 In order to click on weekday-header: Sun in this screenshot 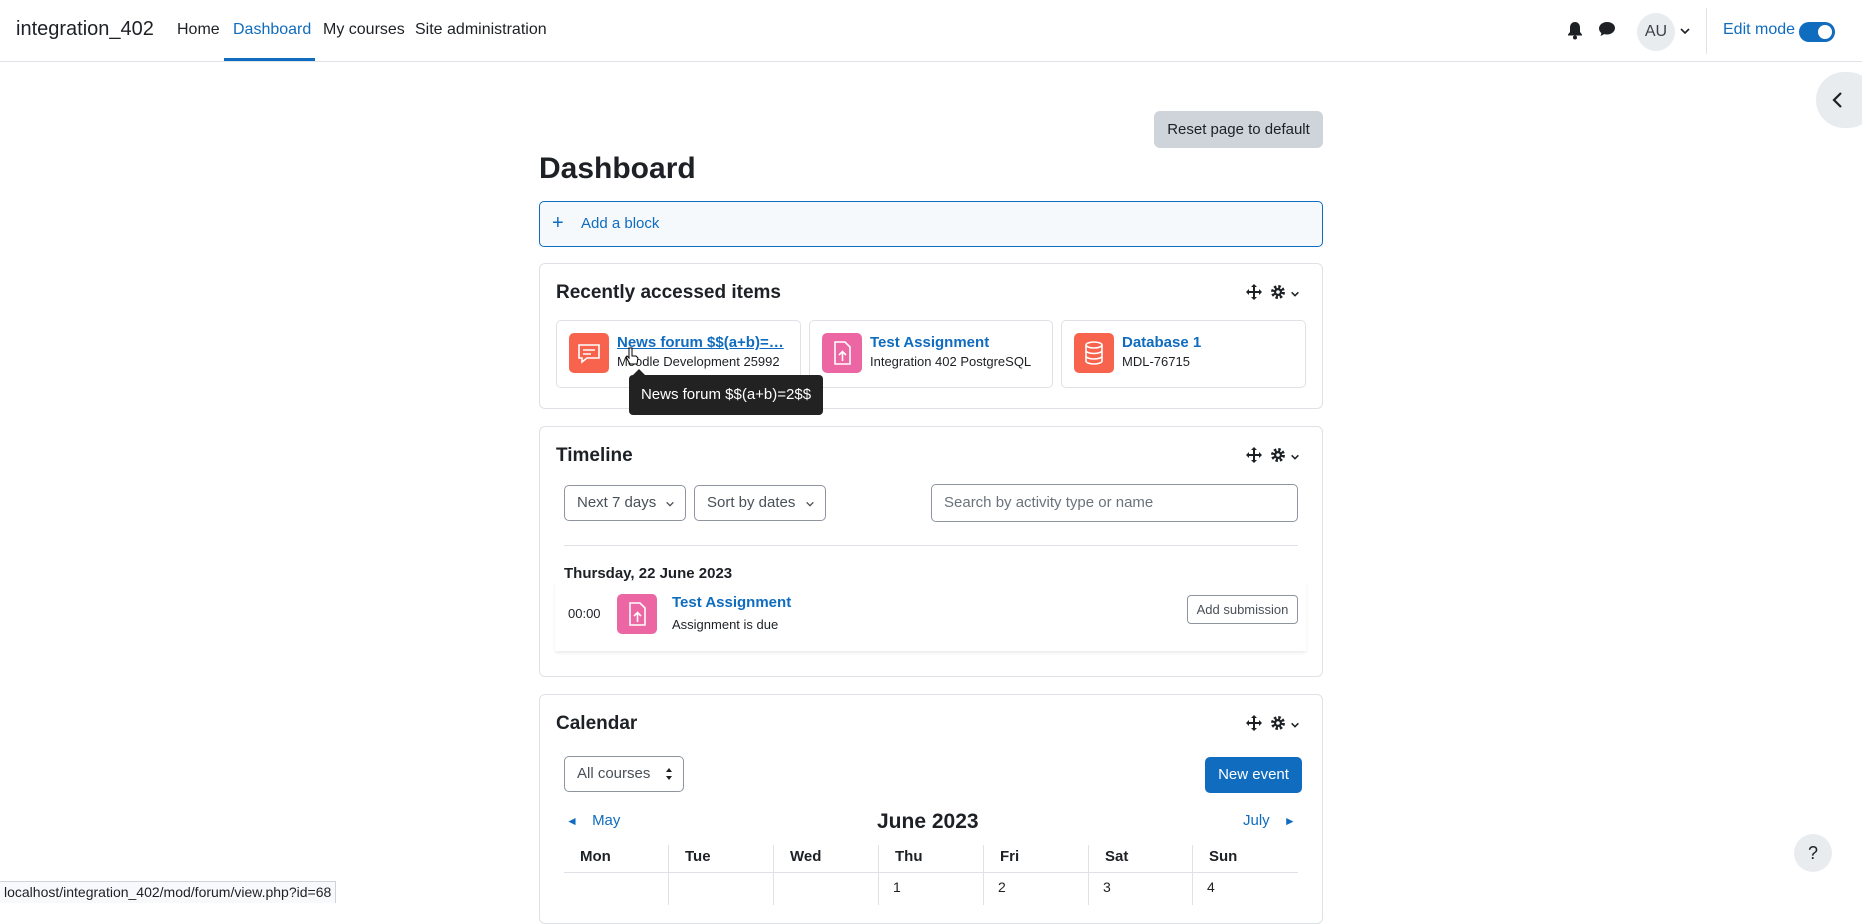, I will do `click(1223, 856)`.